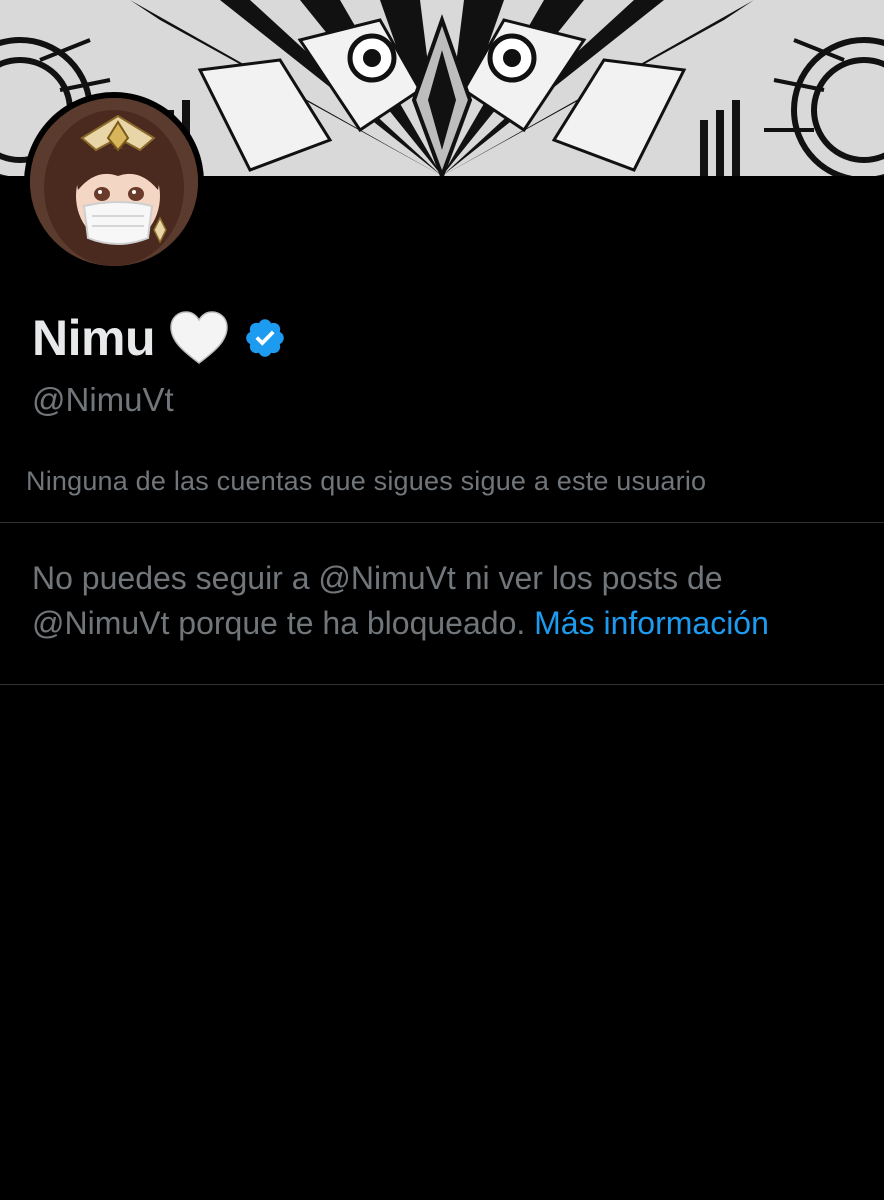 The height and width of the screenshot is (1200, 884). Describe the element at coordinates (265, 338) in the screenshot. I see `verified-badge-icon` at that location.